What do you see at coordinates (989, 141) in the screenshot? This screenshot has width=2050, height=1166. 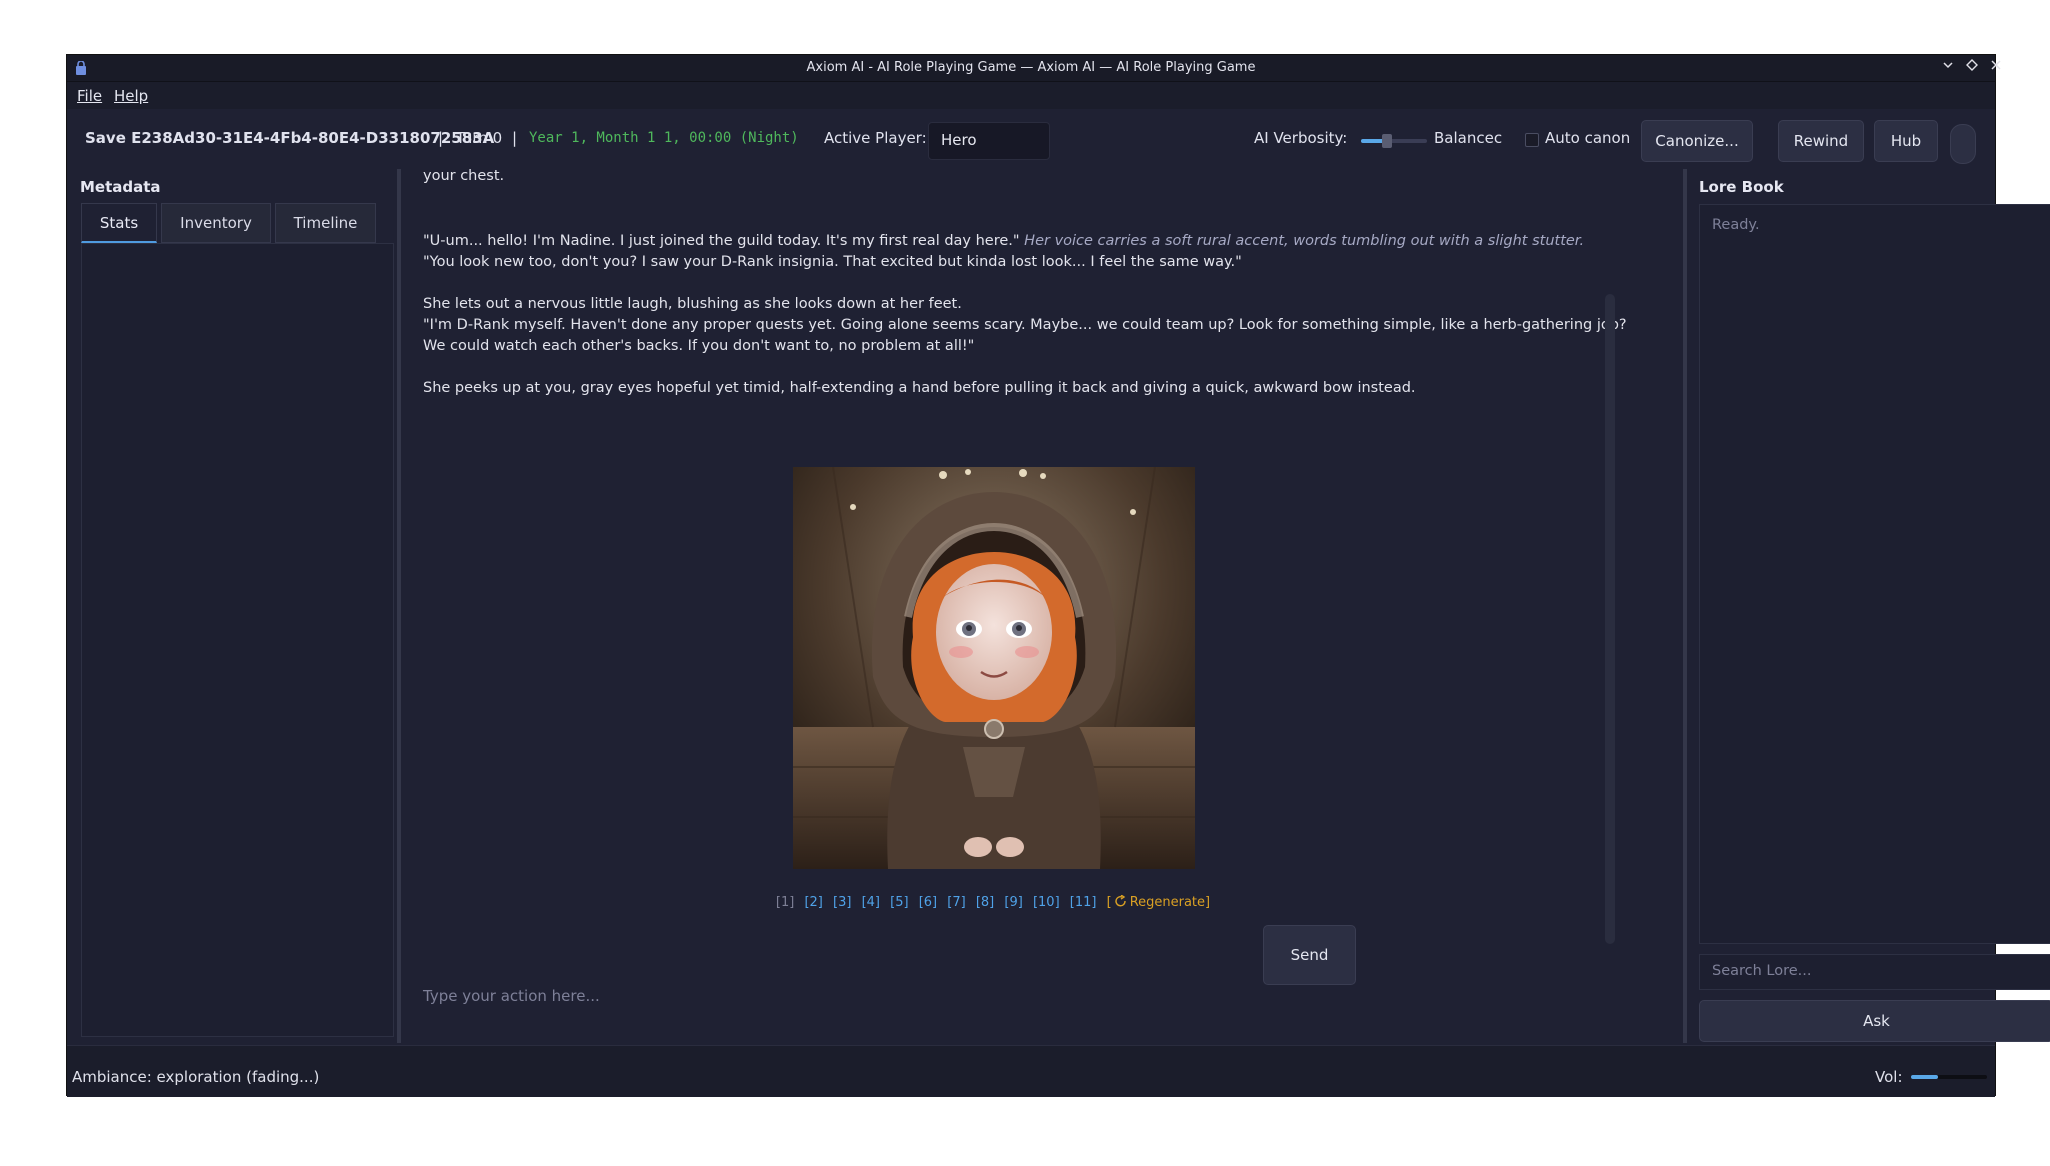 I see `active-player-field: Hero` at bounding box center [989, 141].